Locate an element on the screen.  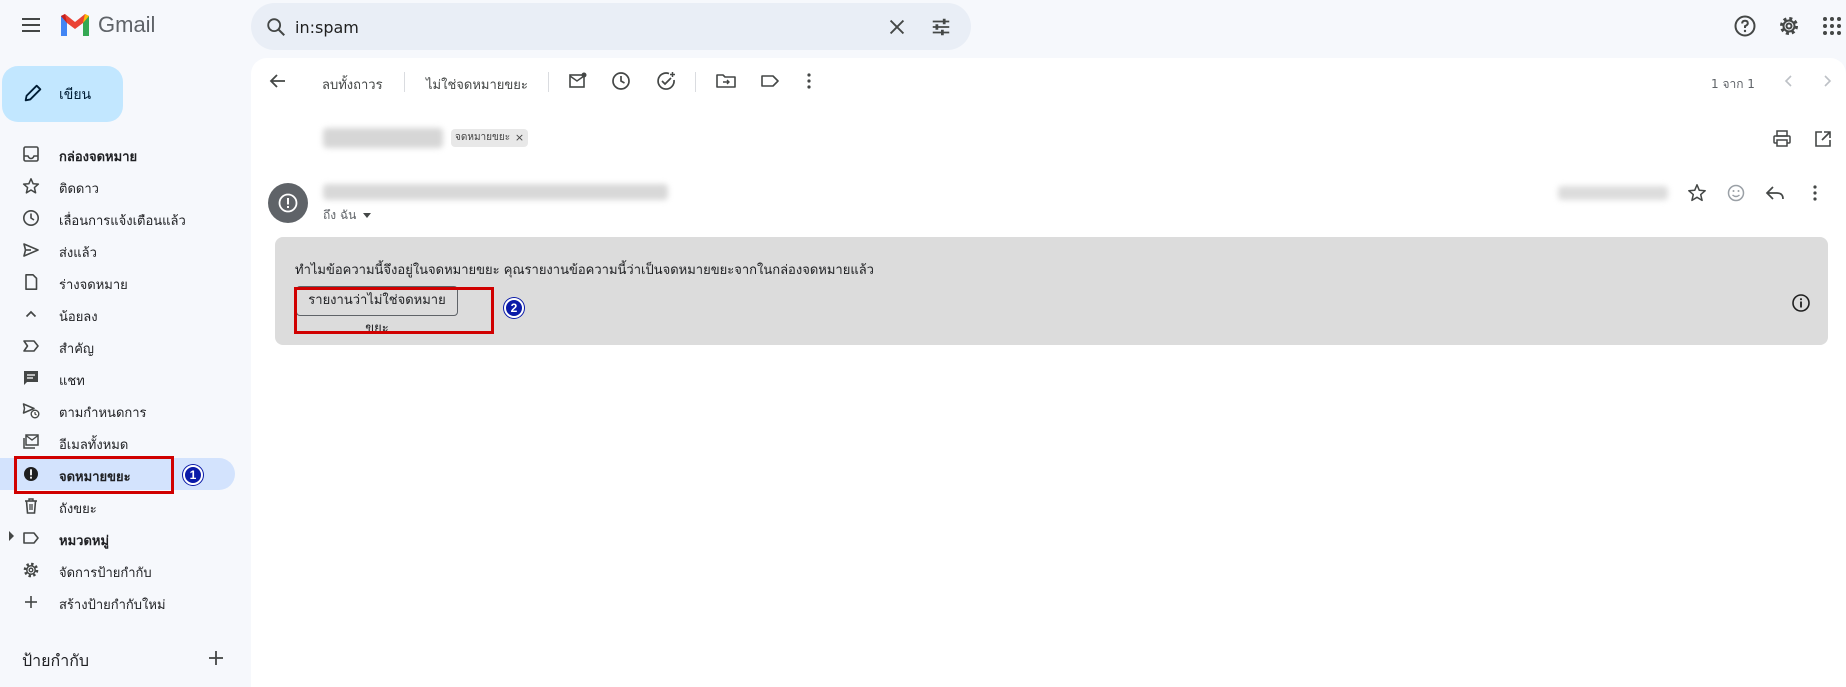
gmail-m-icon is located at coordinates (75, 25).